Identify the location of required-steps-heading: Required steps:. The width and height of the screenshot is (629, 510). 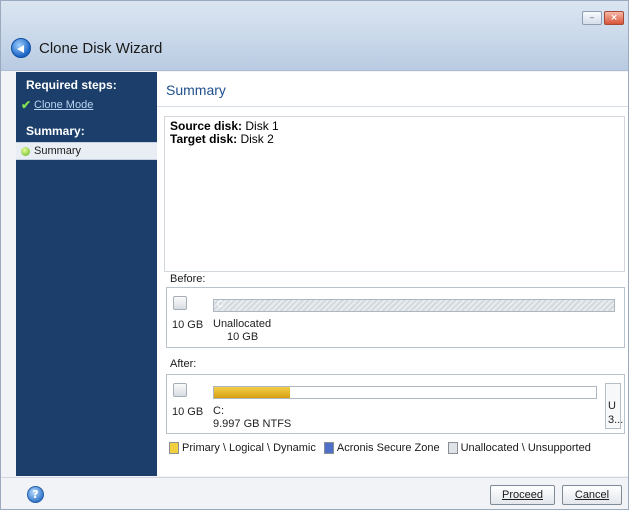
(71, 85).